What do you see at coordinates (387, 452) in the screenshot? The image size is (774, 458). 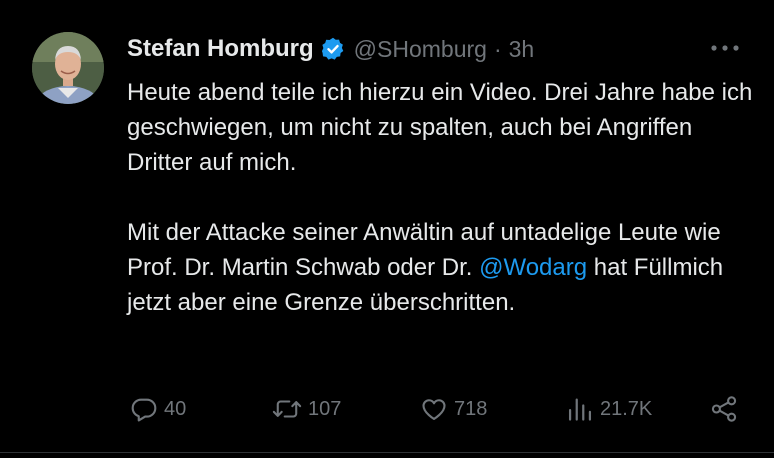 I see `divider` at bounding box center [387, 452].